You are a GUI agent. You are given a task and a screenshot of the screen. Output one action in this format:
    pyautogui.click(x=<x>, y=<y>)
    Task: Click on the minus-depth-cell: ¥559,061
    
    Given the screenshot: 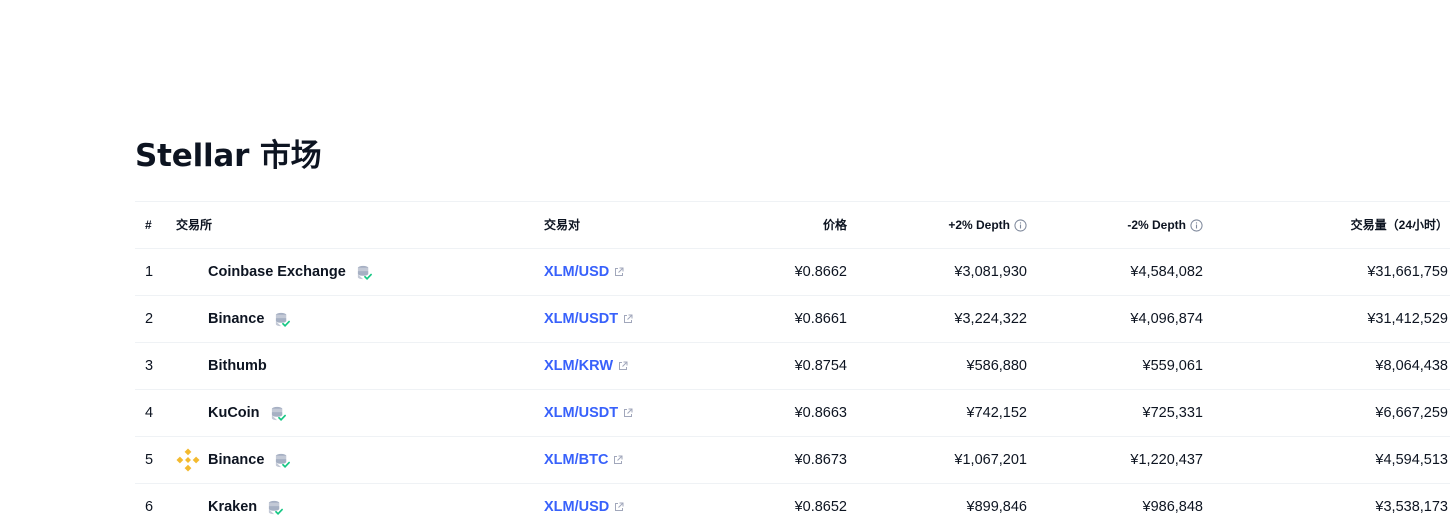 What is the action you would take?
    pyautogui.click(x=1172, y=366)
    